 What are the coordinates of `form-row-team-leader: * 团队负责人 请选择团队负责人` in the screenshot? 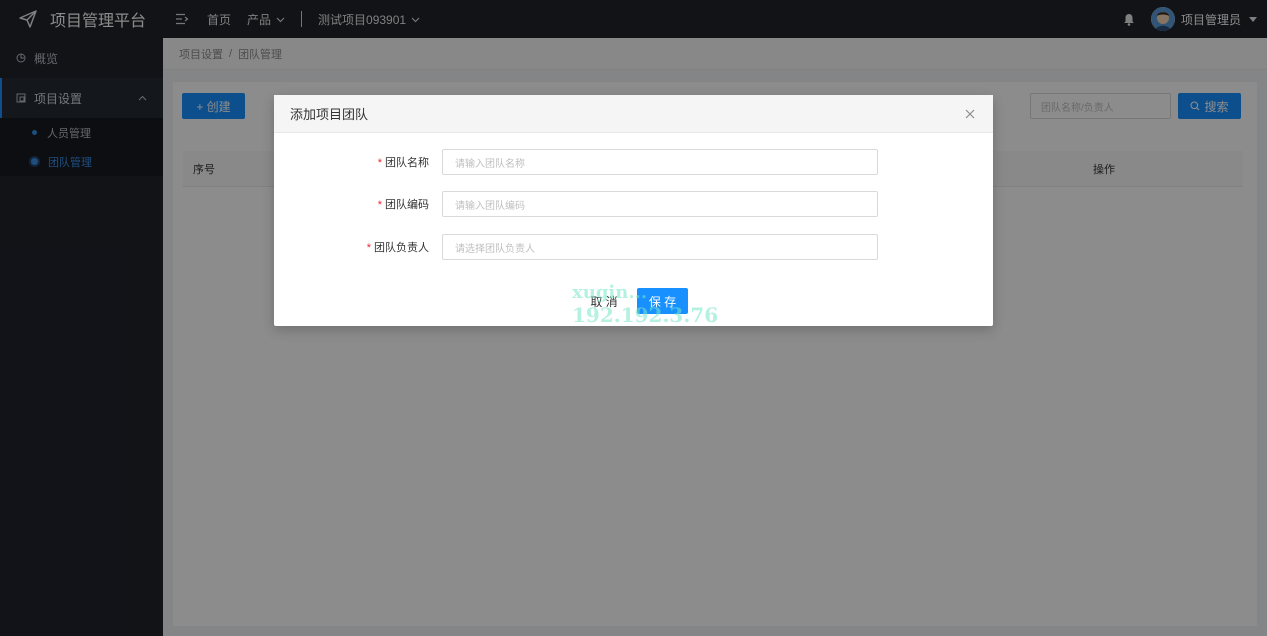 It's located at (633, 247).